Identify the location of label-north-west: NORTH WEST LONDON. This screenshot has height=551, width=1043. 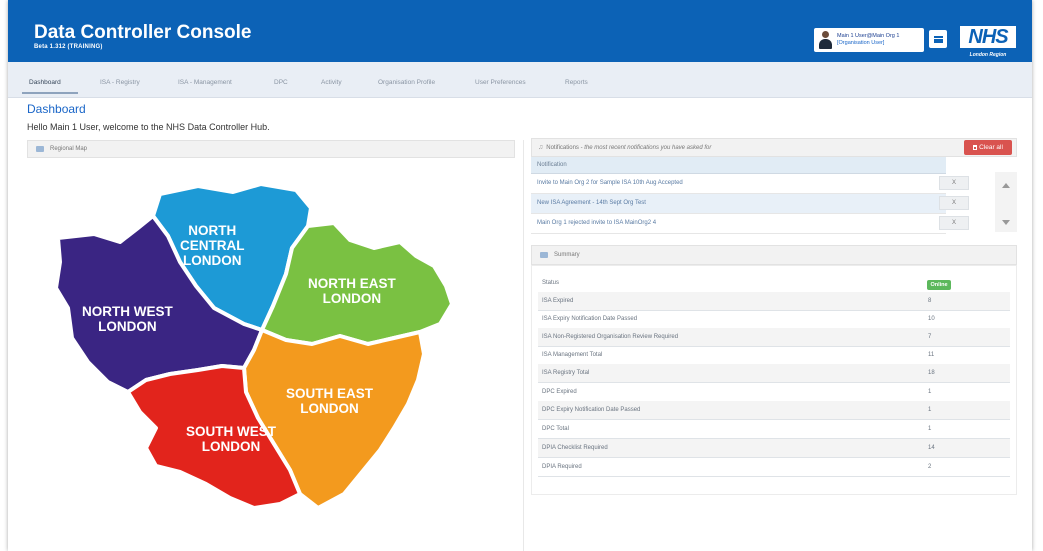
(127, 319).